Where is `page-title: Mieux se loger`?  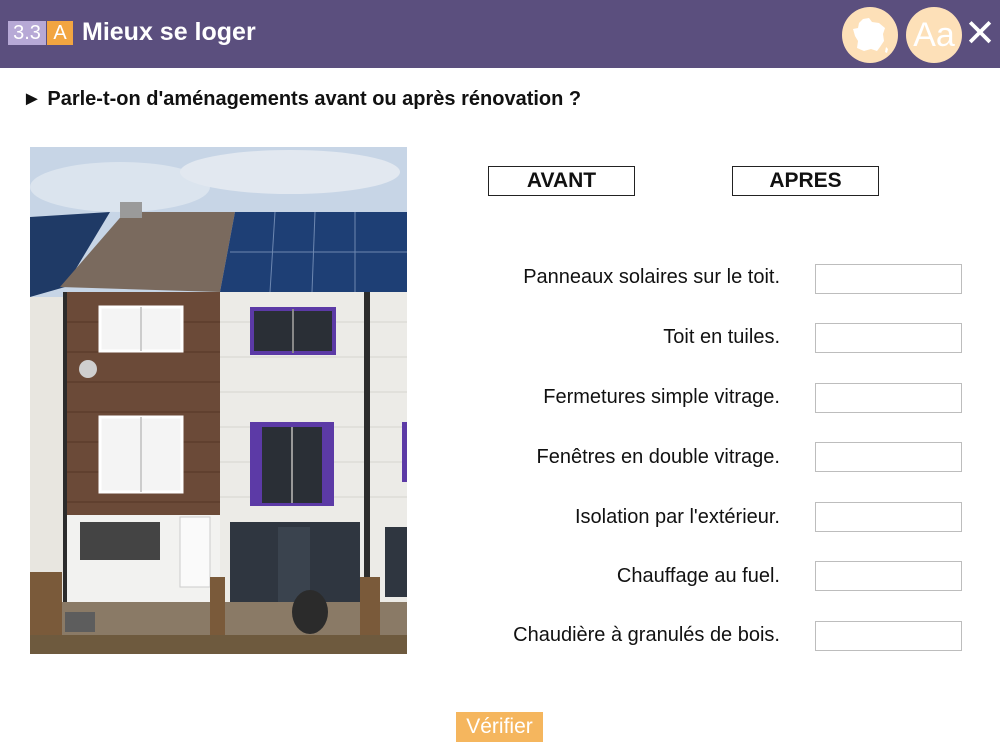
page-title: Mieux se loger is located at coordinates (169, 32).